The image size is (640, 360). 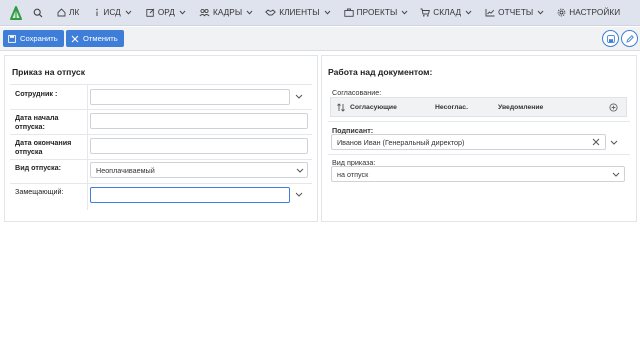 I want to click on nav-label: ОРД, so click(x=166, y=12).